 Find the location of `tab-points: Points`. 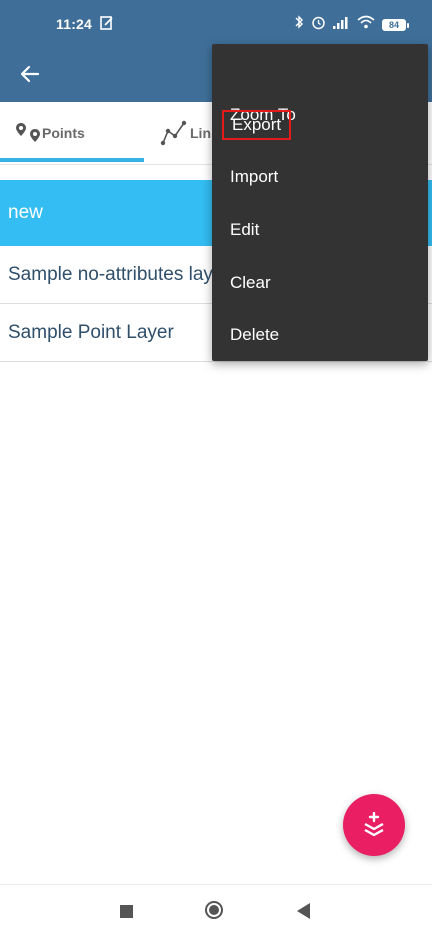

tab-points: Points is located at coordinates (49, 133).